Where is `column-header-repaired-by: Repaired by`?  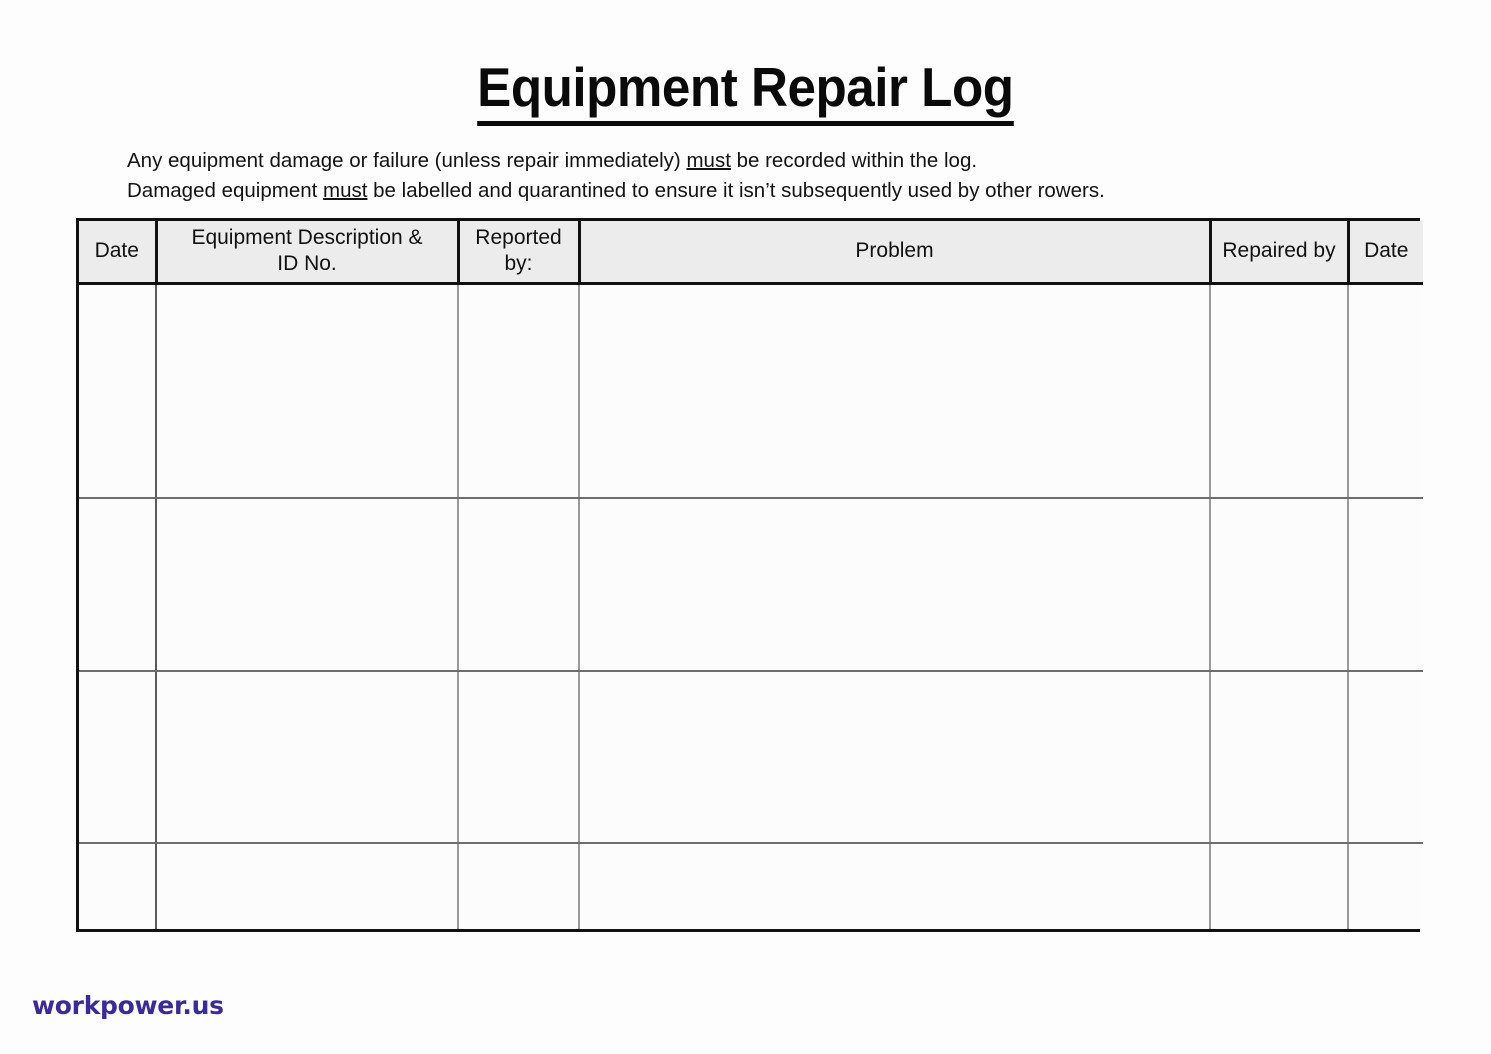
column-header-repaired-by: Repaired by is located at coordinates (1280, 253).